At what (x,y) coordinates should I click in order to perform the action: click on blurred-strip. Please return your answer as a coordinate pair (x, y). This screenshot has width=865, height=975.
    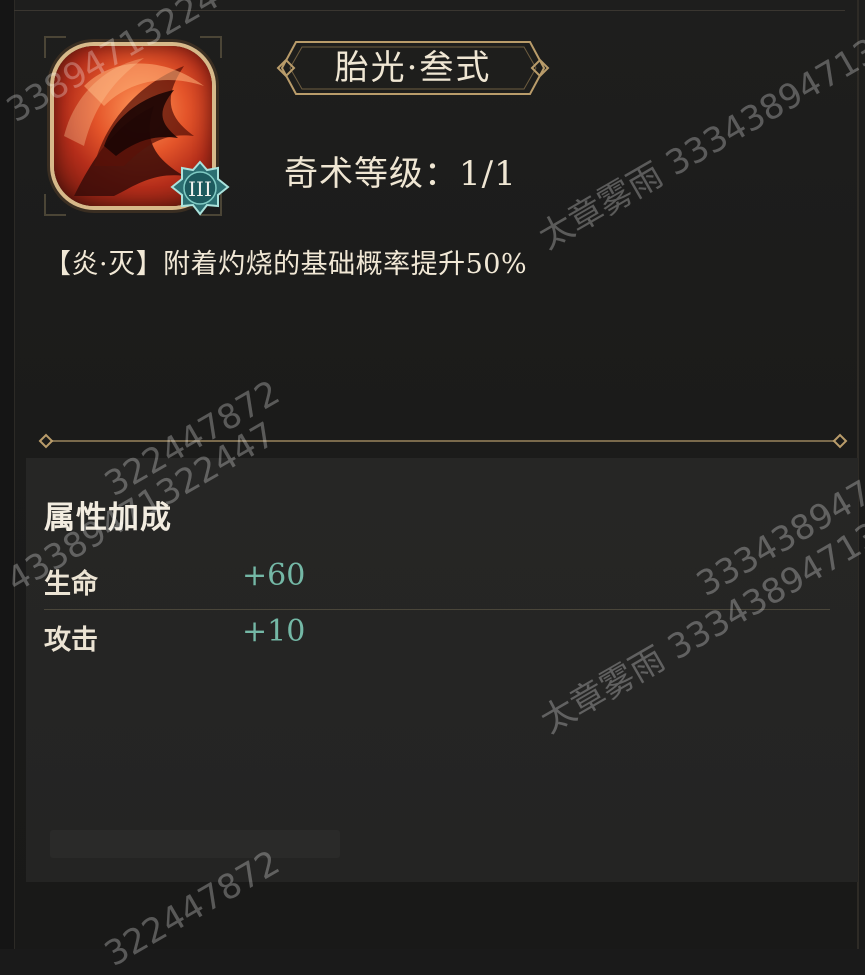
    Looking at the image, I should click on (195, 844).